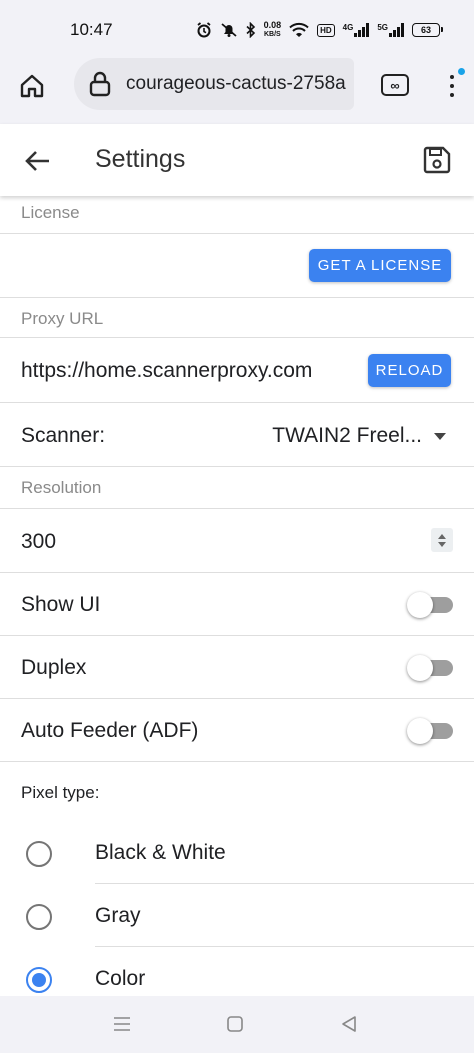  I want to click on proxy-url-value: https://home.scannerproxy.com, so click(166, 371).